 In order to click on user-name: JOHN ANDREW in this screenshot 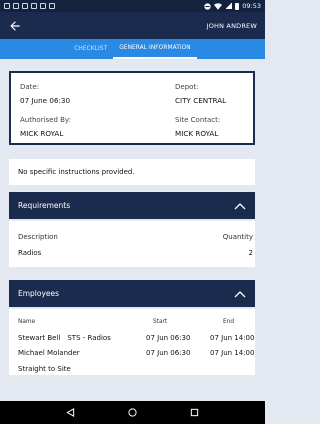, I will do `click(232, 26)`.